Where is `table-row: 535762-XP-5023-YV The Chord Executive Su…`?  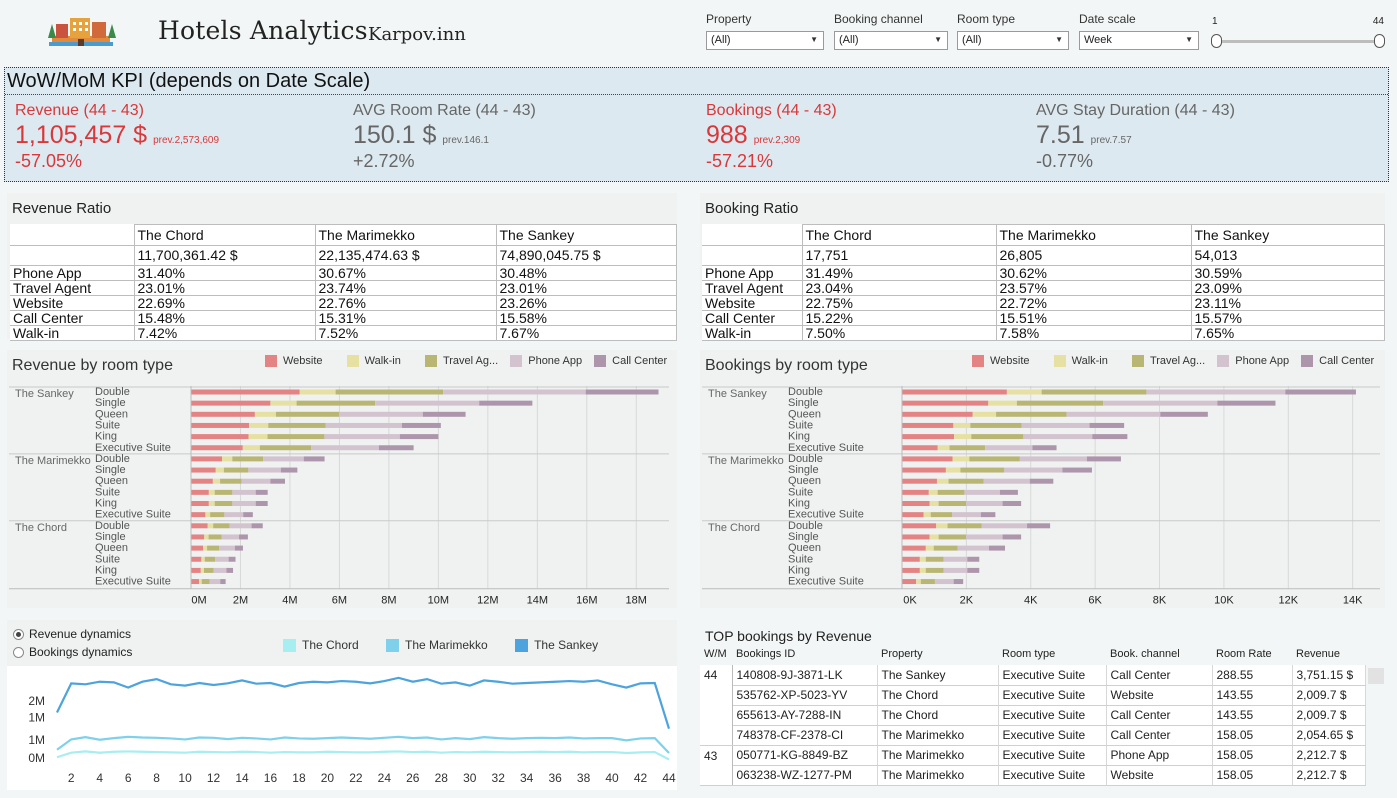 table-row: 535762-XP-5023-YV The Chord Executive Su… is located at coordinates (1033, 695).